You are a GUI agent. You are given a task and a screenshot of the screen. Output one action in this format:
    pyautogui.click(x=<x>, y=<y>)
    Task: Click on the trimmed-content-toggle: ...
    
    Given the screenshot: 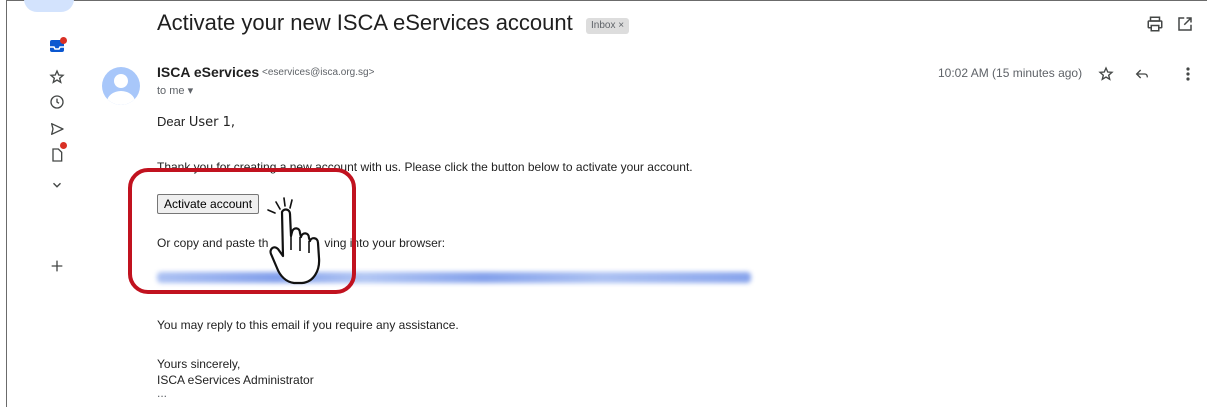 What is the action you would take?
    pyautogui.click(x=162, y=393)
    